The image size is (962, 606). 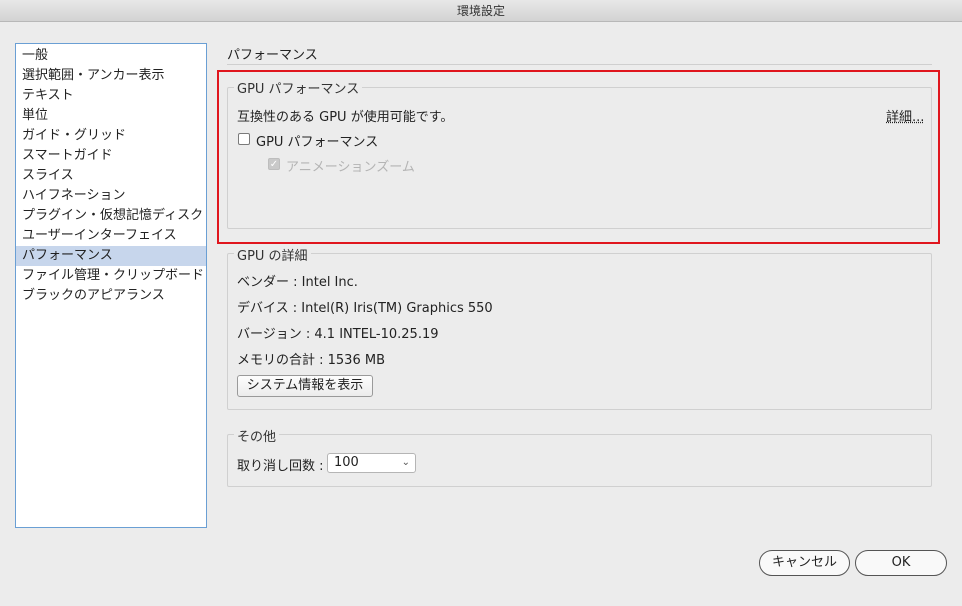 I want to click on window-title: 環境設定, so click(x=481, y=11).